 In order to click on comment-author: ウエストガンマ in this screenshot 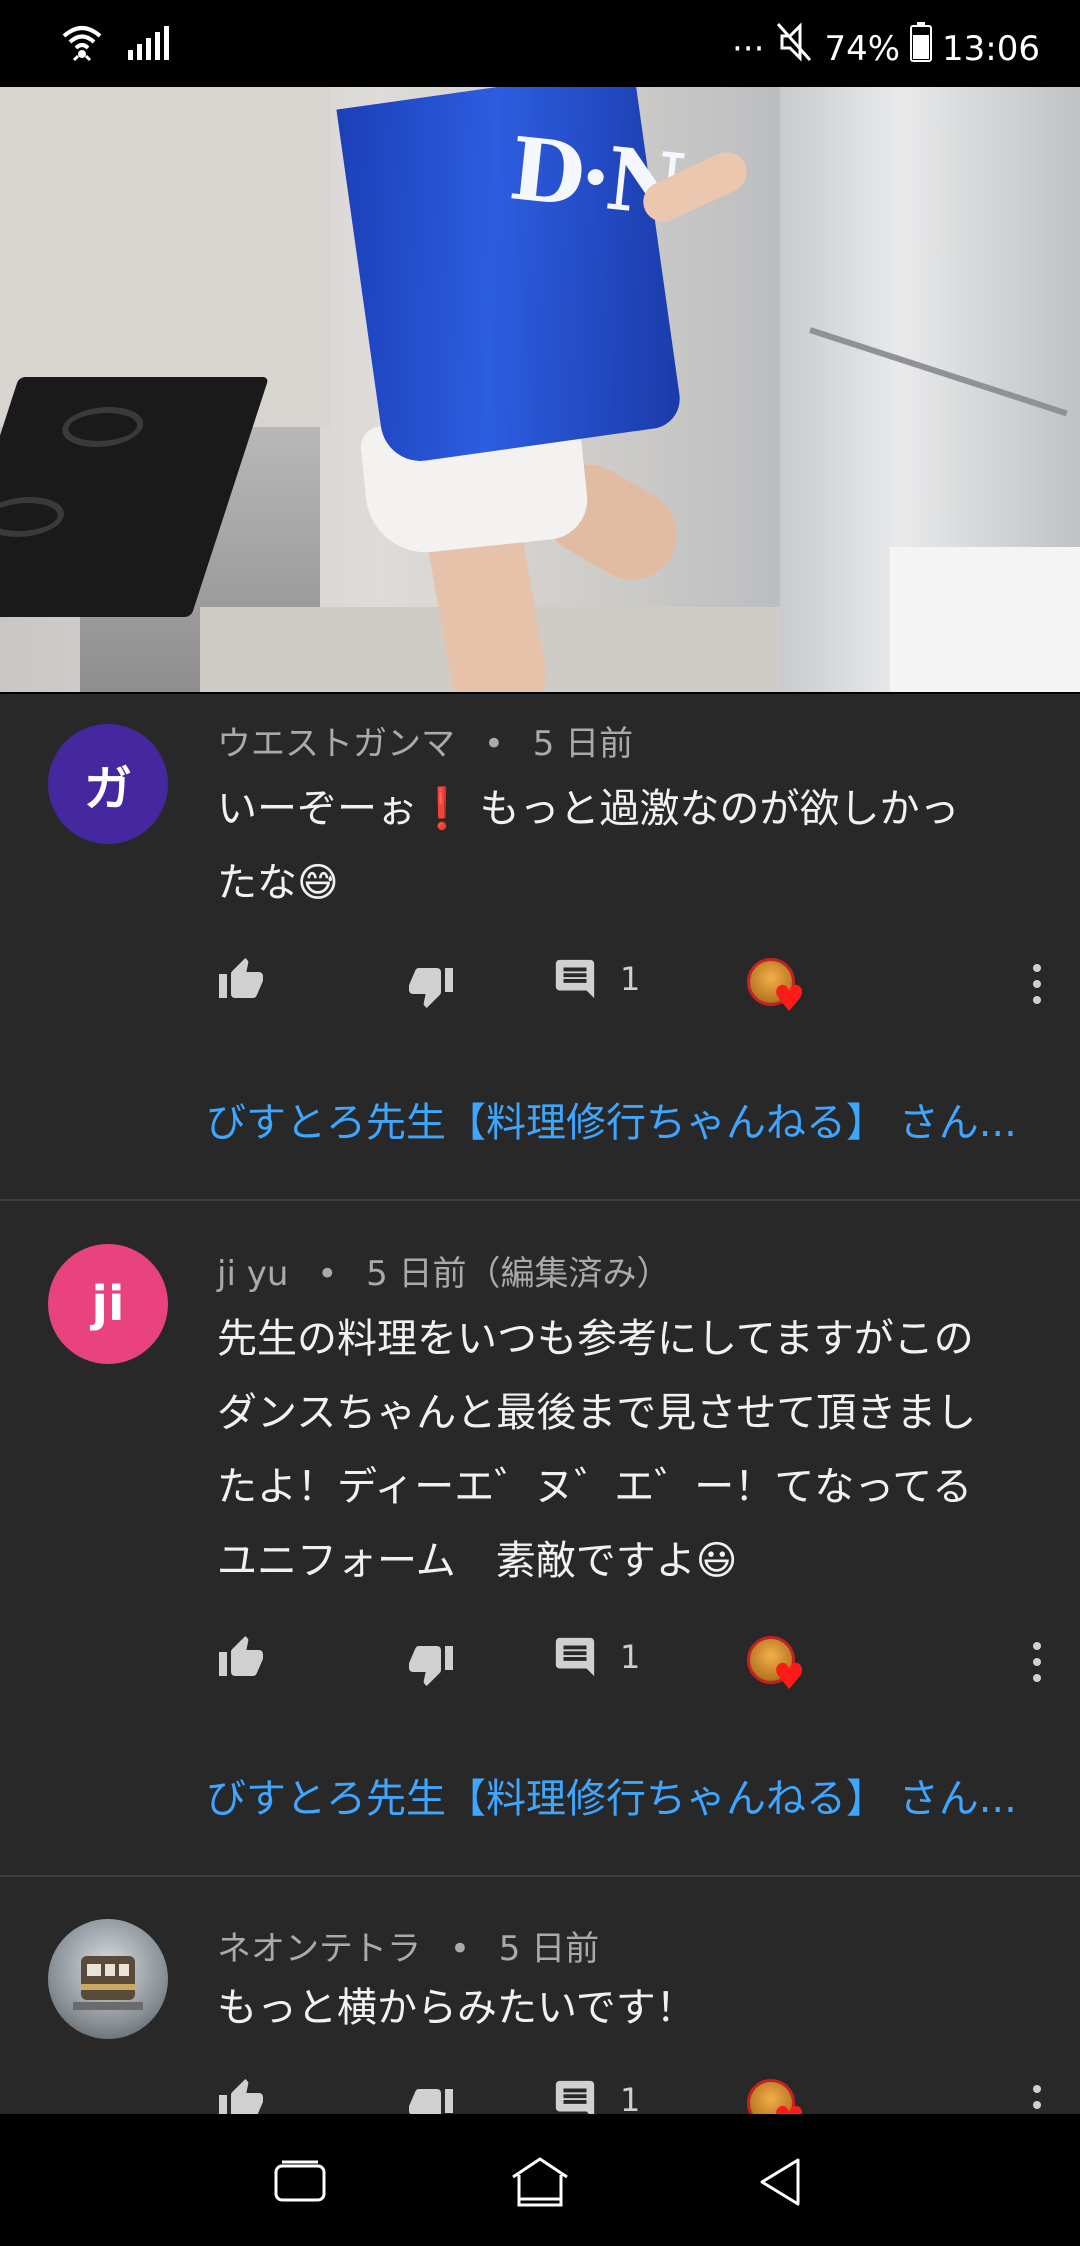, I will do `click(336, 744)`.